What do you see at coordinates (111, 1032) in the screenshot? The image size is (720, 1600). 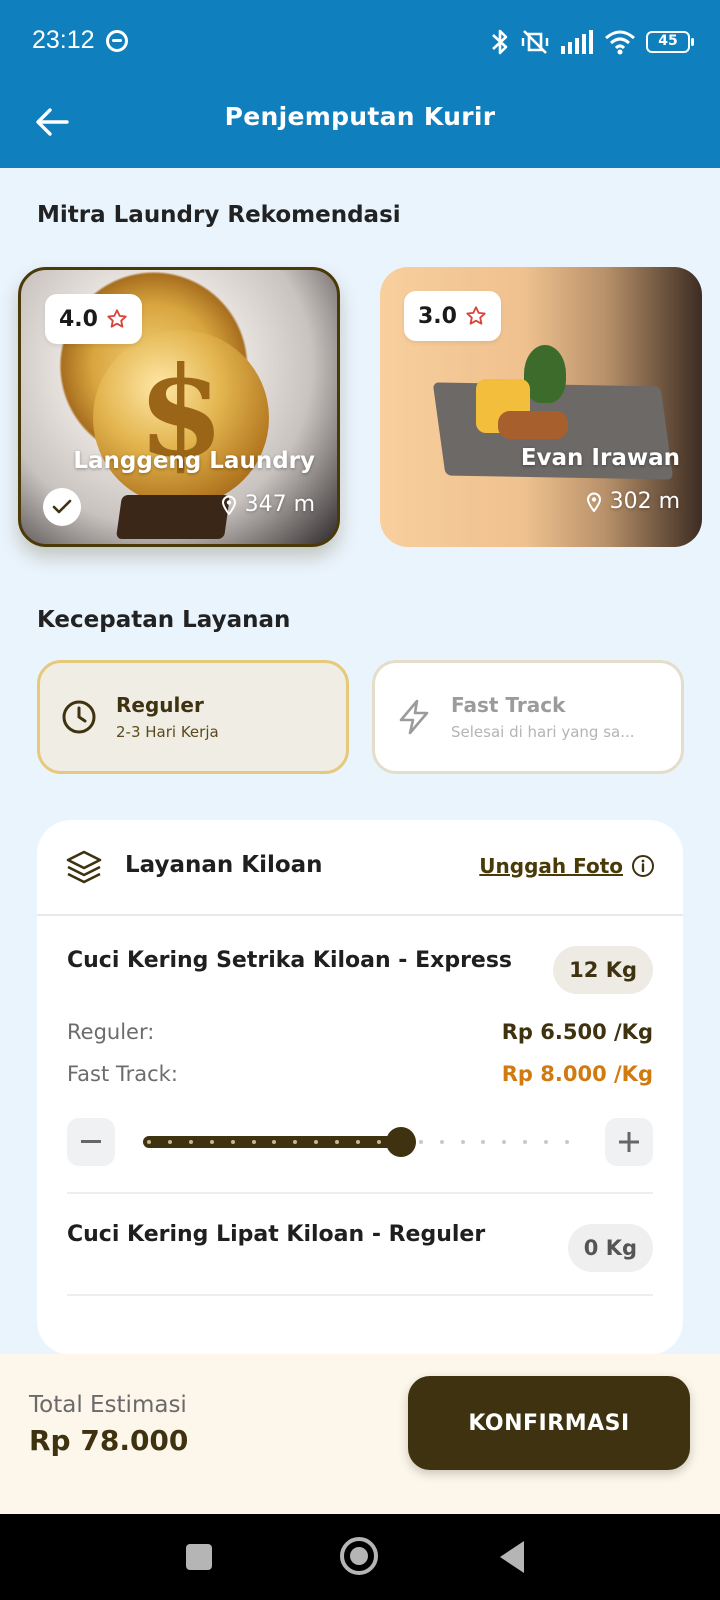 I see `reguler-price-label: Reguler:` at bounding box center [111, 1032].